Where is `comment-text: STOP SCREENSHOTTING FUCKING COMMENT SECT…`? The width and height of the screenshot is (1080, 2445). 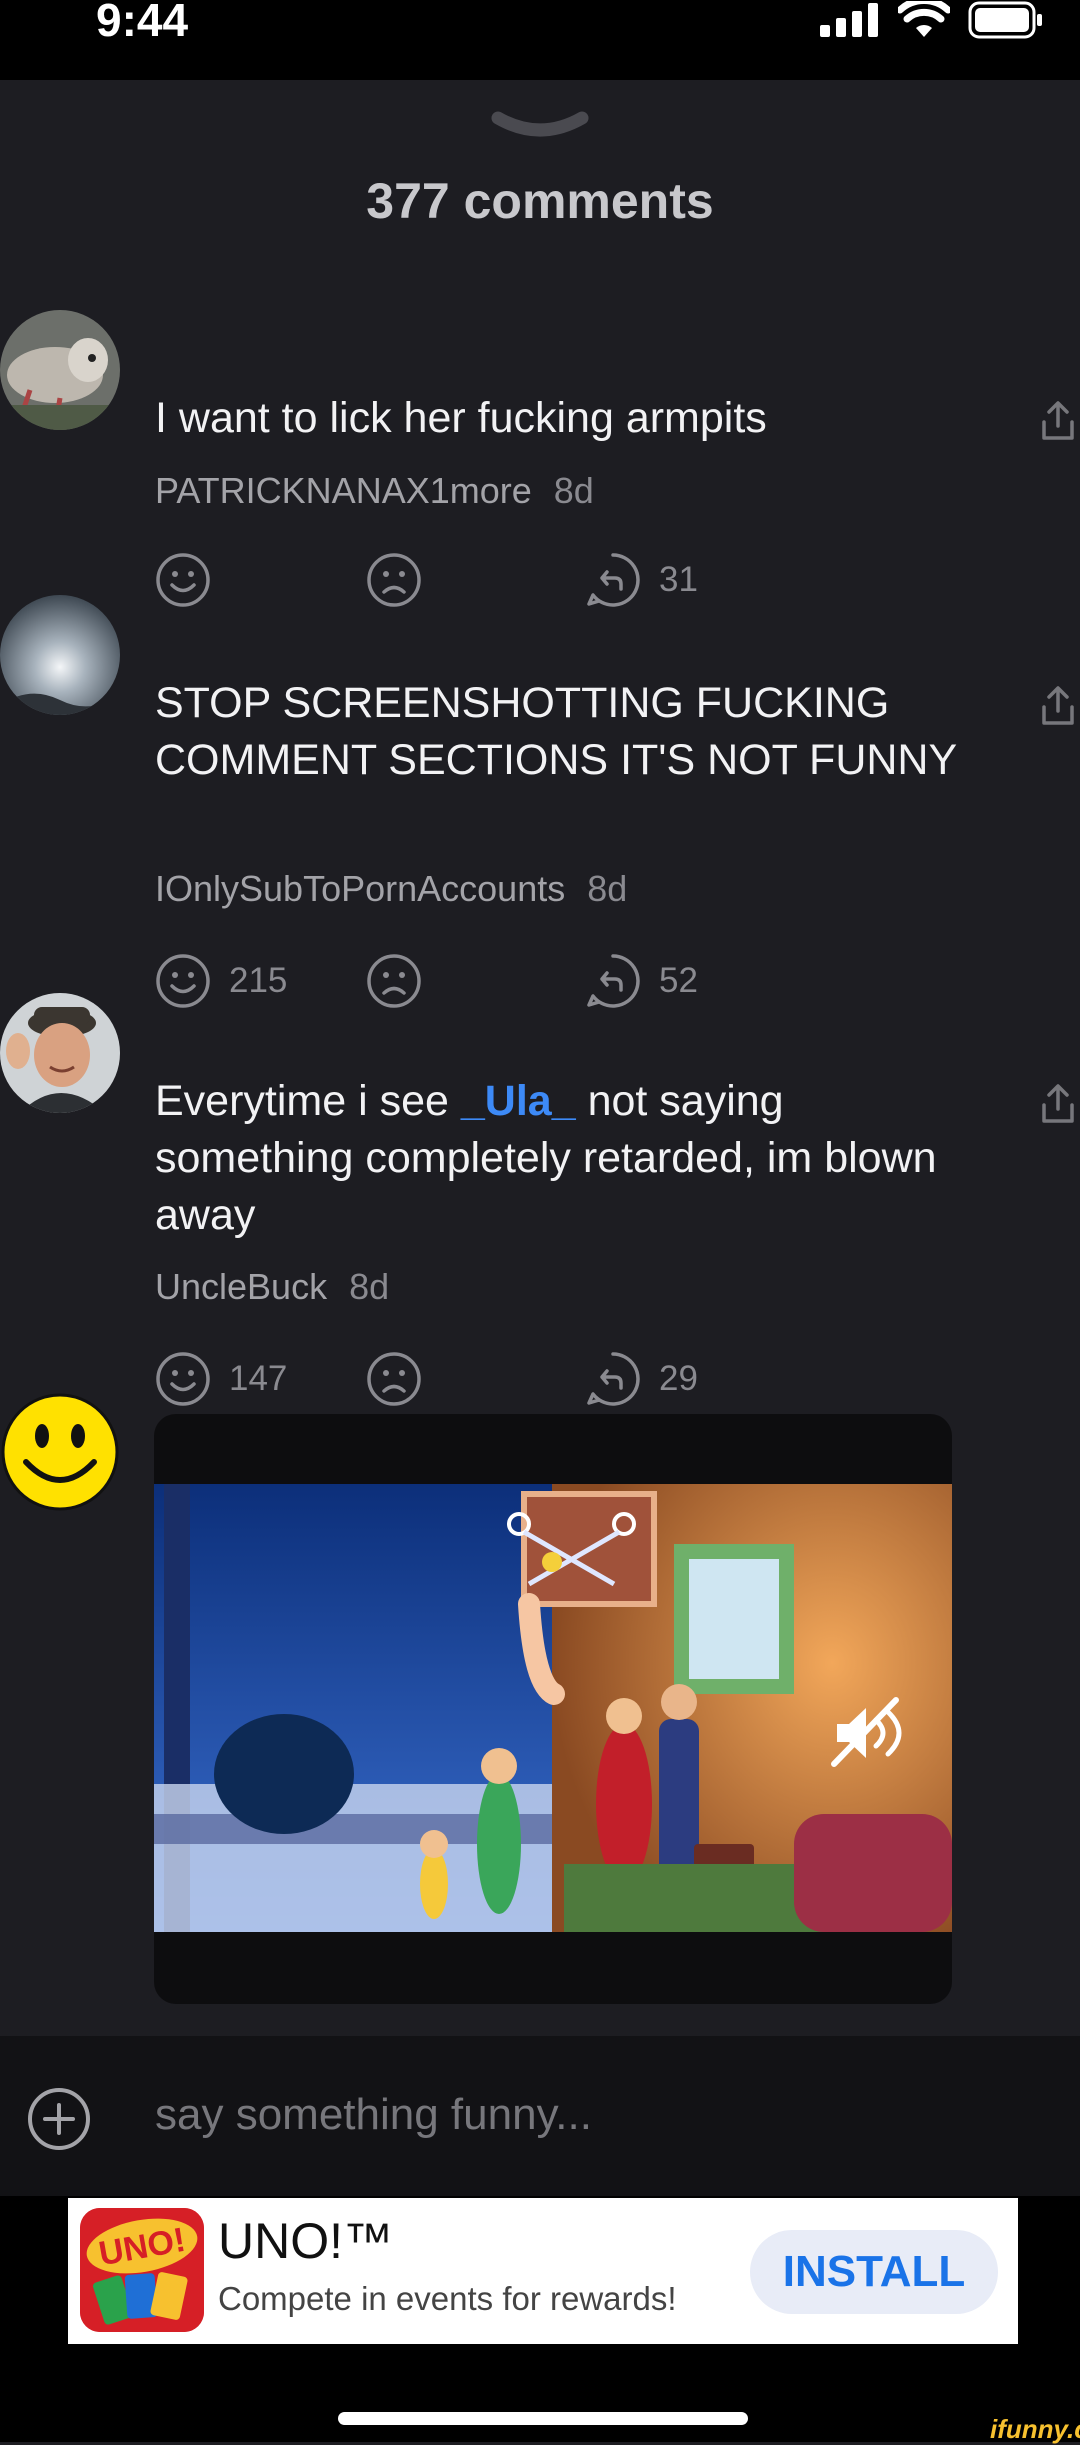
comment-text: STOP SCREENSHOTTING FUCKING COMMENT SECT… is located at coordinates (556, 731).